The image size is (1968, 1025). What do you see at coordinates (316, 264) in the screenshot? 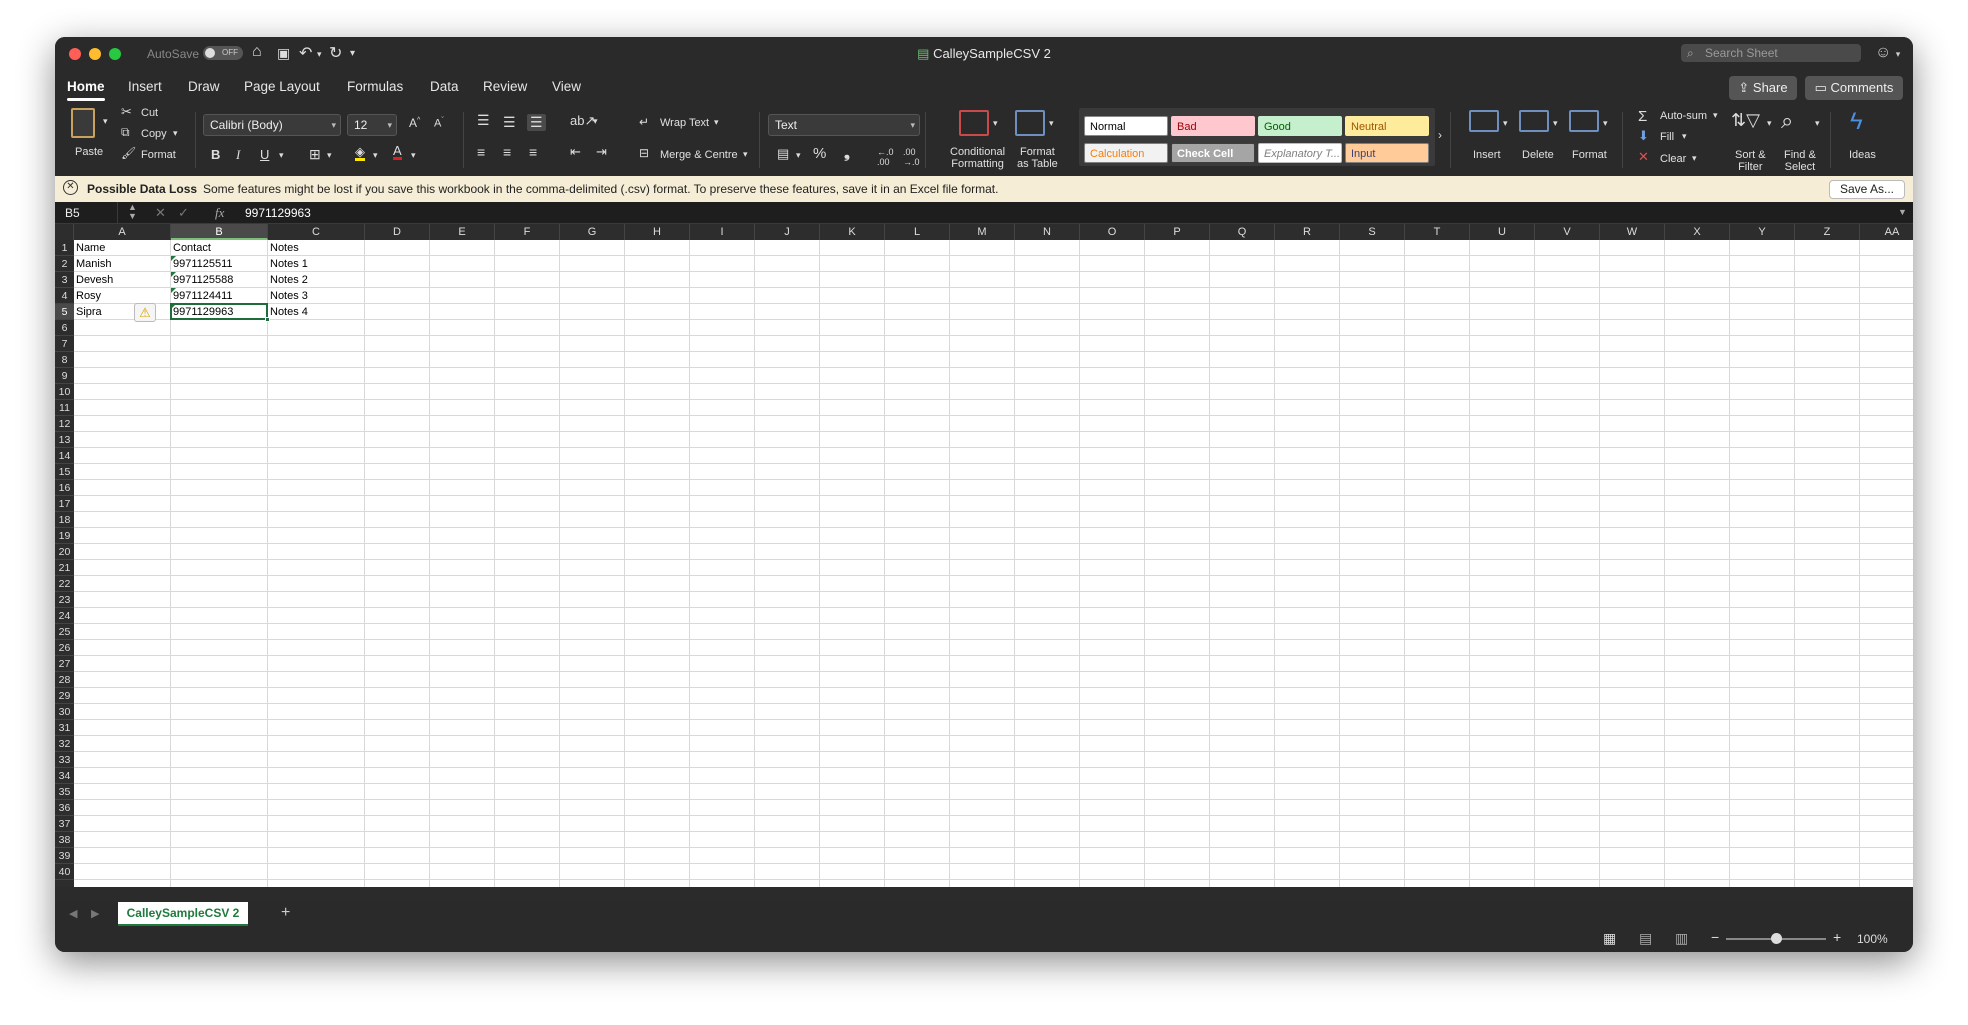
I see `cell-c2: Notes 1` at bounding box center [316, 264].